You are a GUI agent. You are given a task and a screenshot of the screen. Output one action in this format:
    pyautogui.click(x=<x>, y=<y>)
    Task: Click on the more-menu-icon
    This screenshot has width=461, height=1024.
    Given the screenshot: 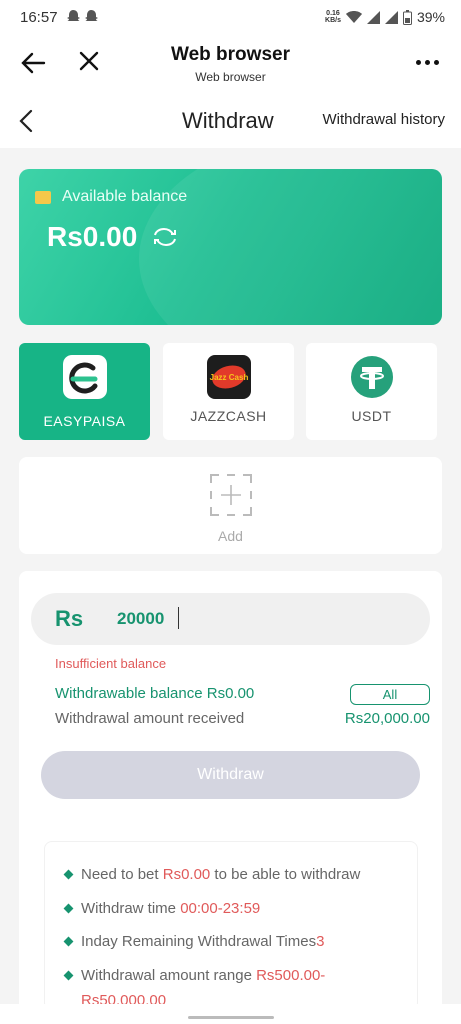 What is the action you would take?
    pyautogui.click(x=427, y=62)
    